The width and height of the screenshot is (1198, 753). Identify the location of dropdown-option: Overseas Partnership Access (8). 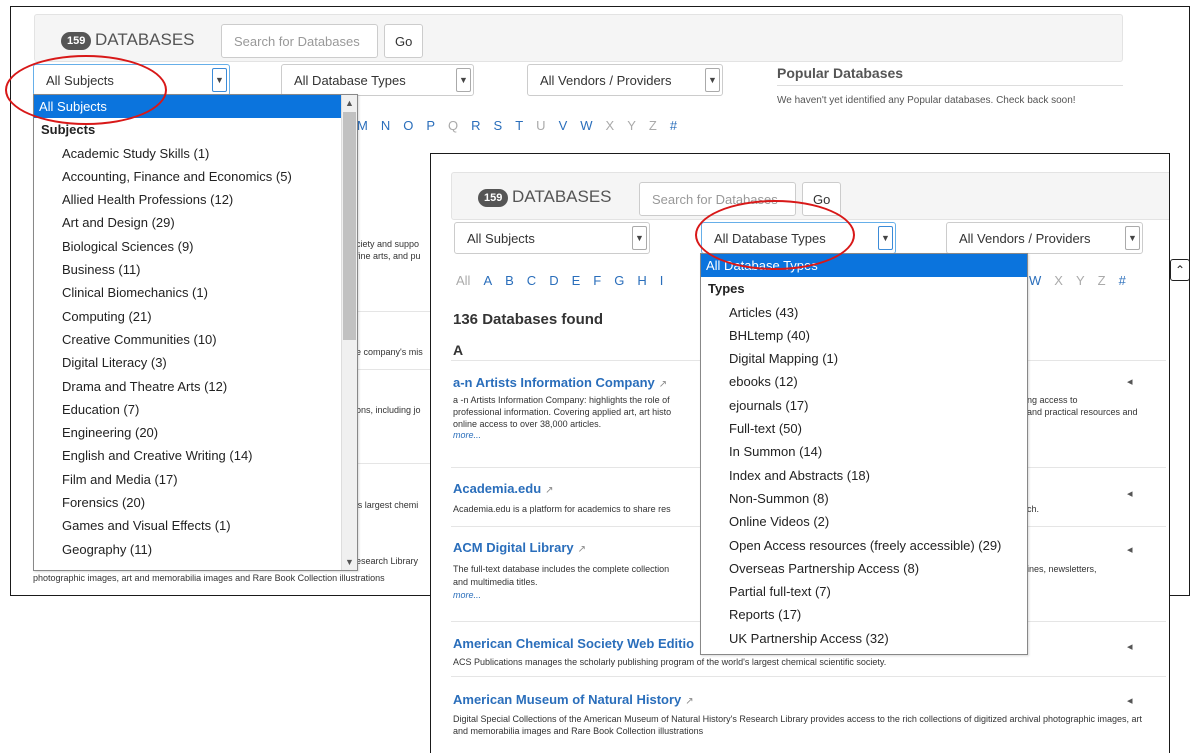
(864, 568).